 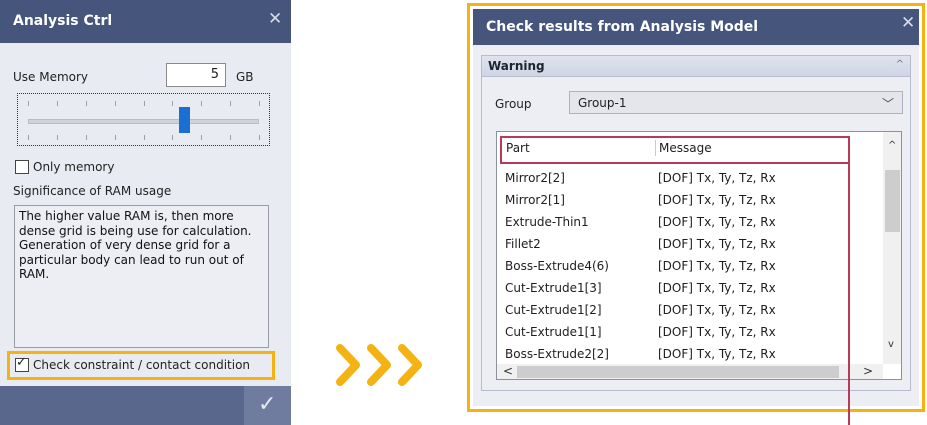 I want to click on only-memory-label: Only memory, so click(x=74, y=167).